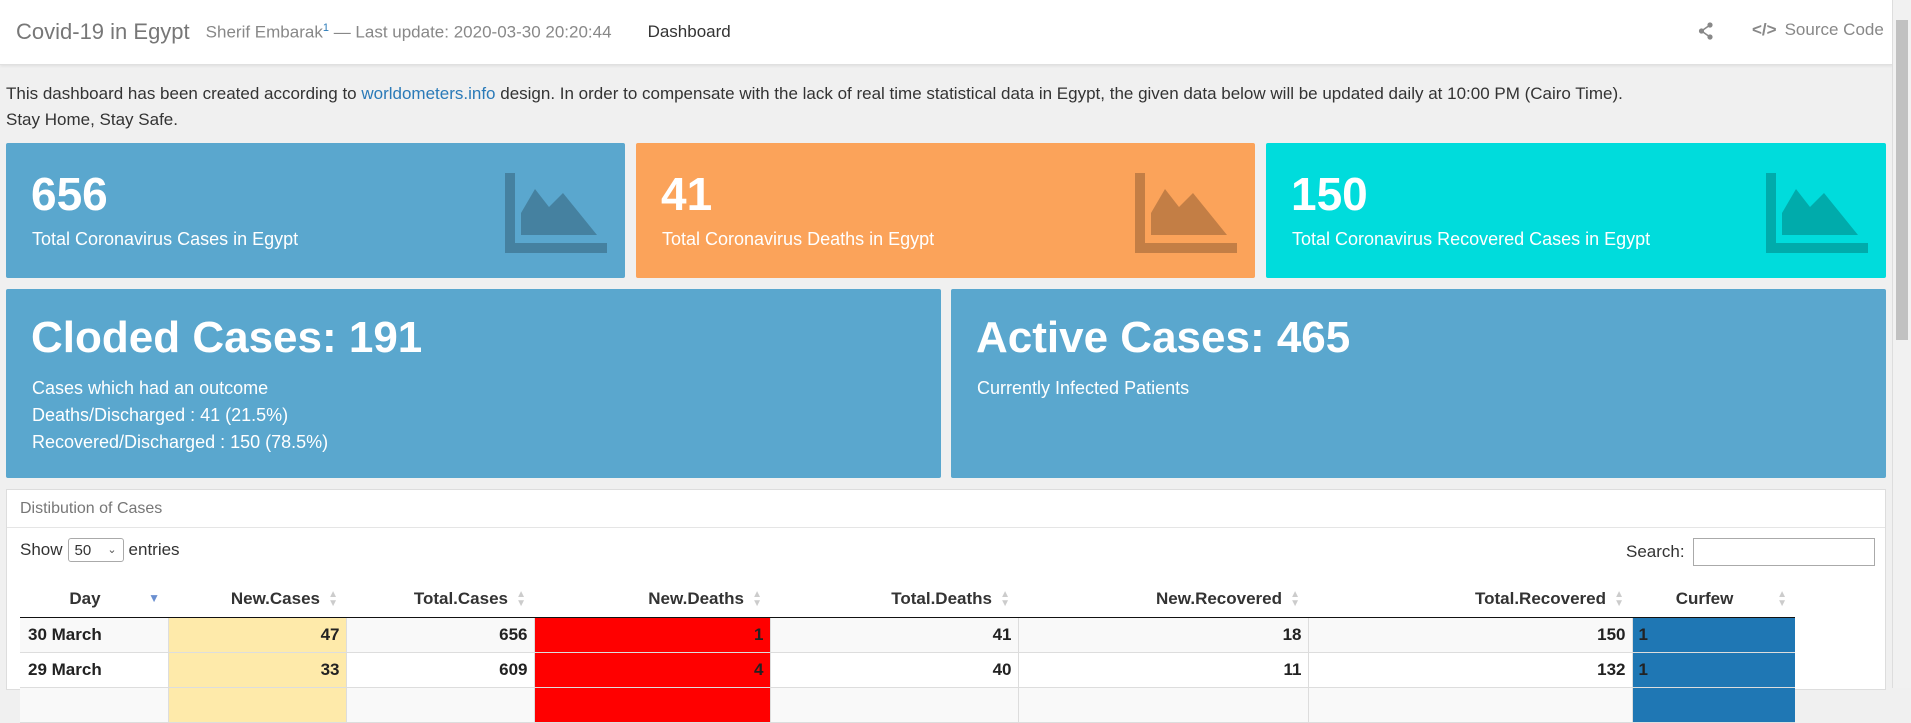 Image resolution: width=1911 pixels, height=723 pixels. What do you see at coordinates (165, 239) in the screenshot?
I see `total-cases-label: Total Coronavirus Cases in Egypt` at bounding box center [165, 239].